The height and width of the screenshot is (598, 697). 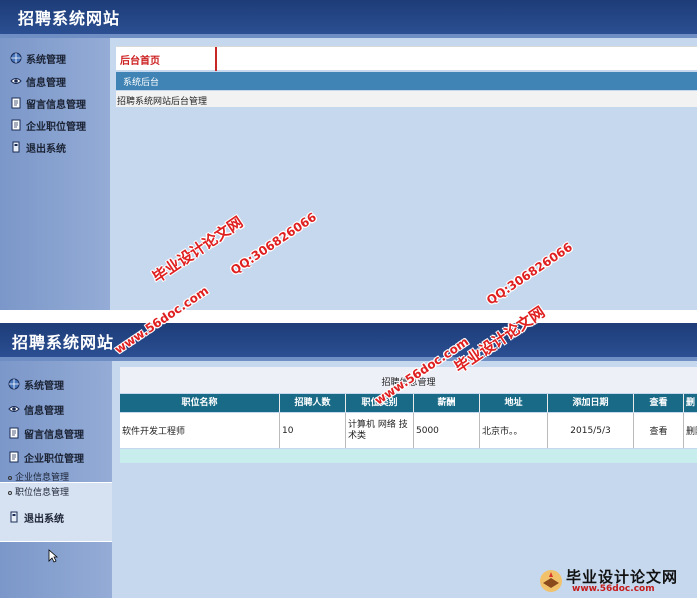 What do you see at coordinates (408, 403) in the screenshot?
I see `table-header: 职位名称 招聘人数 职位类别 薪酬 地址 添加日期 查看 删` at bounding box center [408, 403].